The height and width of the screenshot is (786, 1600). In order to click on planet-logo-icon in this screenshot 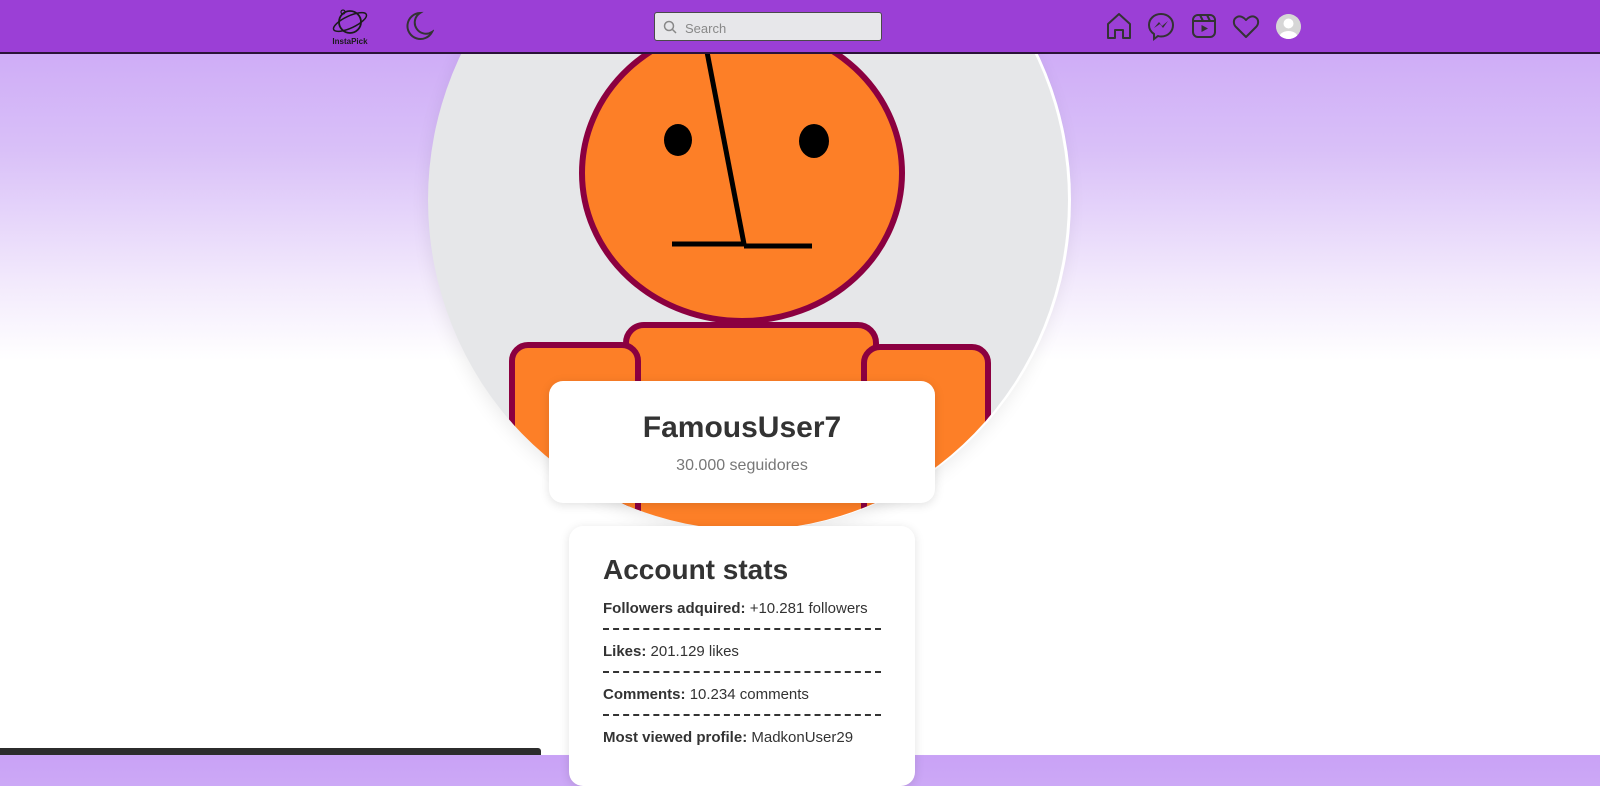, I will do `click(350, 21)`.